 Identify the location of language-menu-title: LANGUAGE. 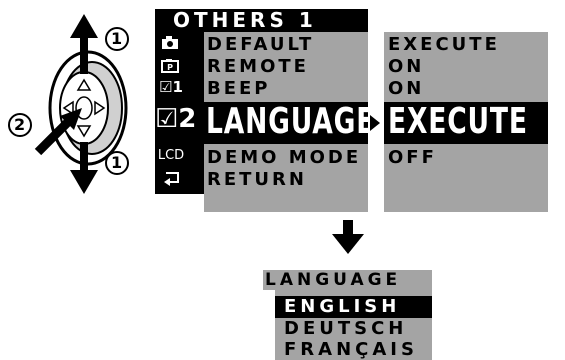
(333, 280).